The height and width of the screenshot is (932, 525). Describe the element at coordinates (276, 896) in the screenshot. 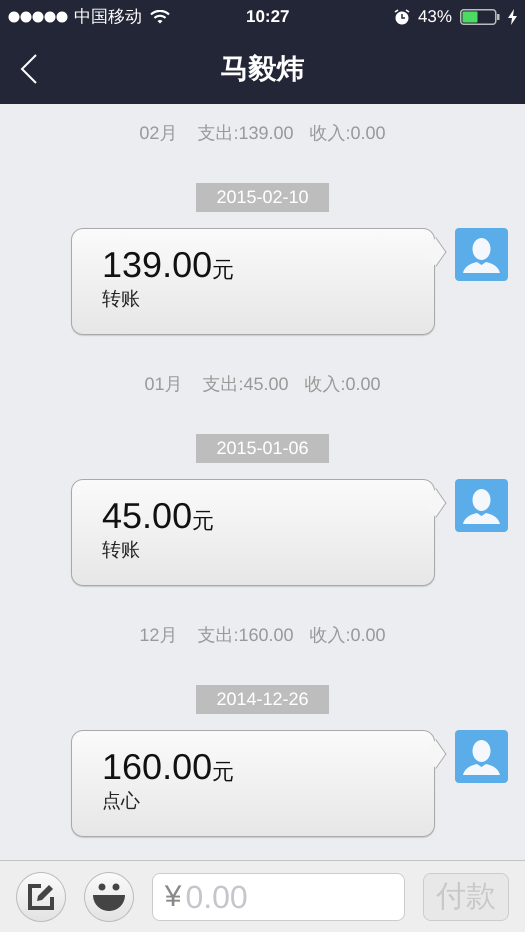

I see `amount-field: 0.00` at that location.